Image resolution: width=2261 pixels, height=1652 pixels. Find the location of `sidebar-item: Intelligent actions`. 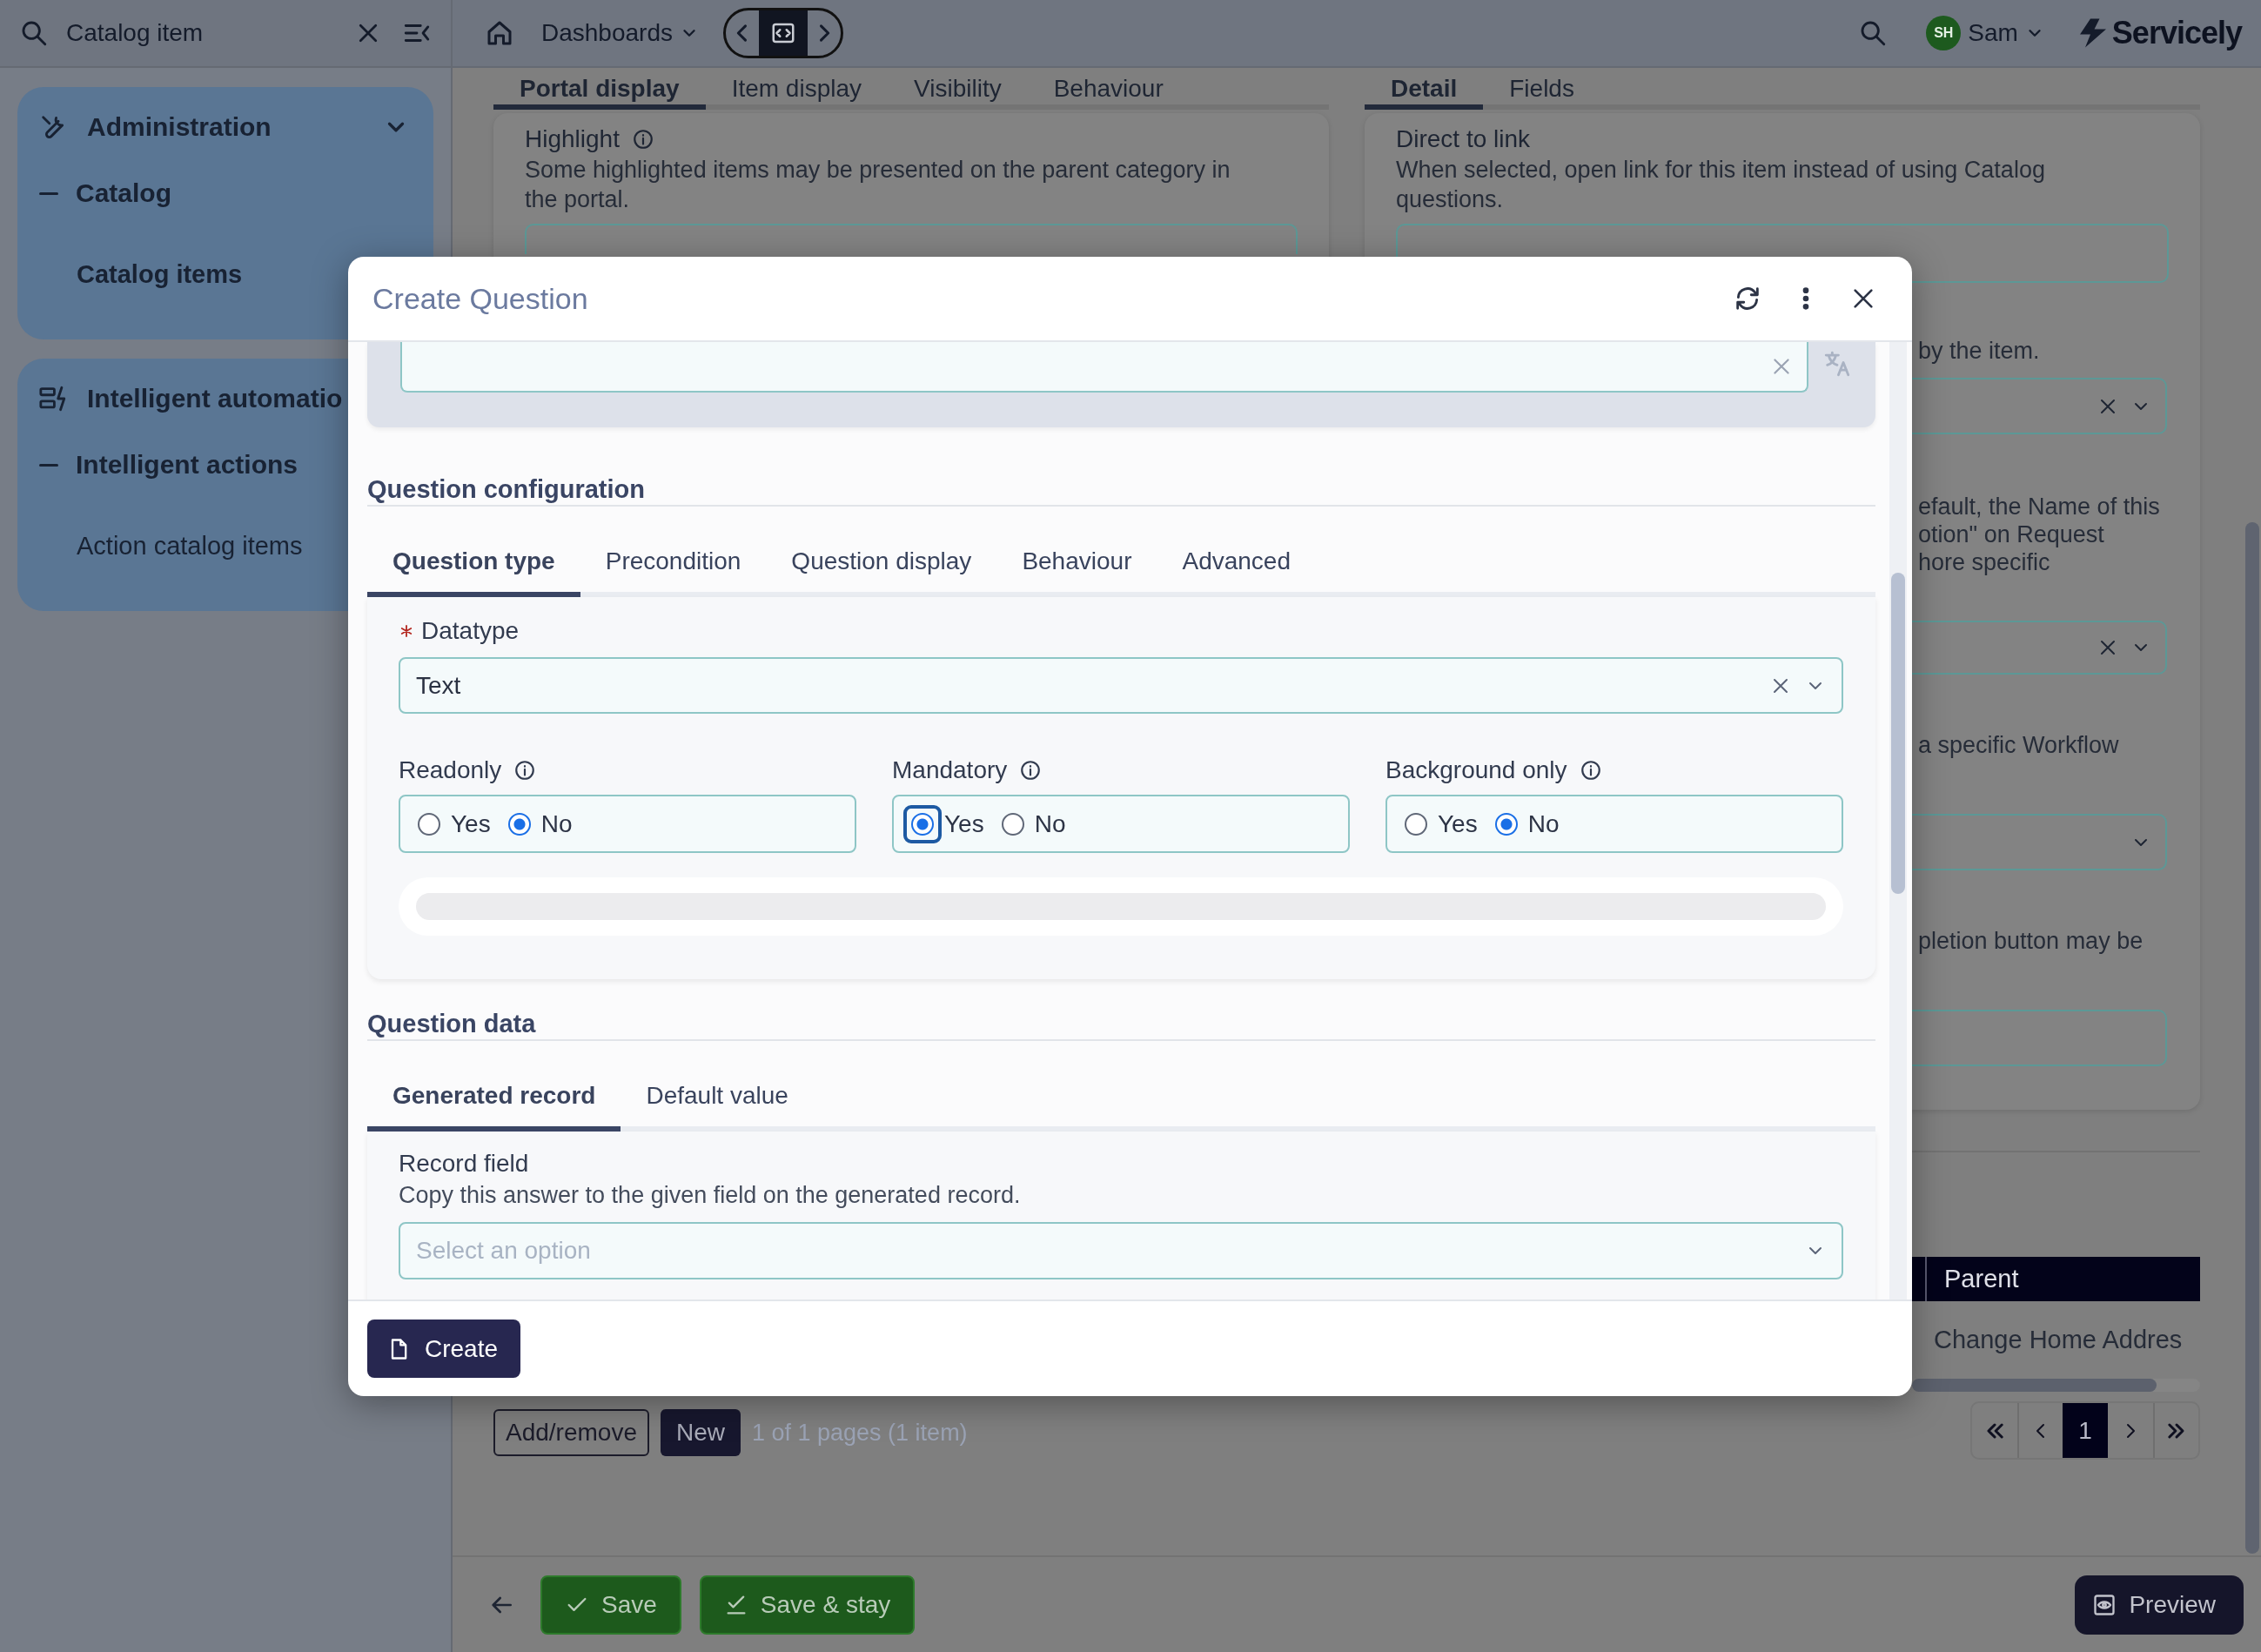

sidebar-item: Intelligent actions is located at coordinates (187, 465).